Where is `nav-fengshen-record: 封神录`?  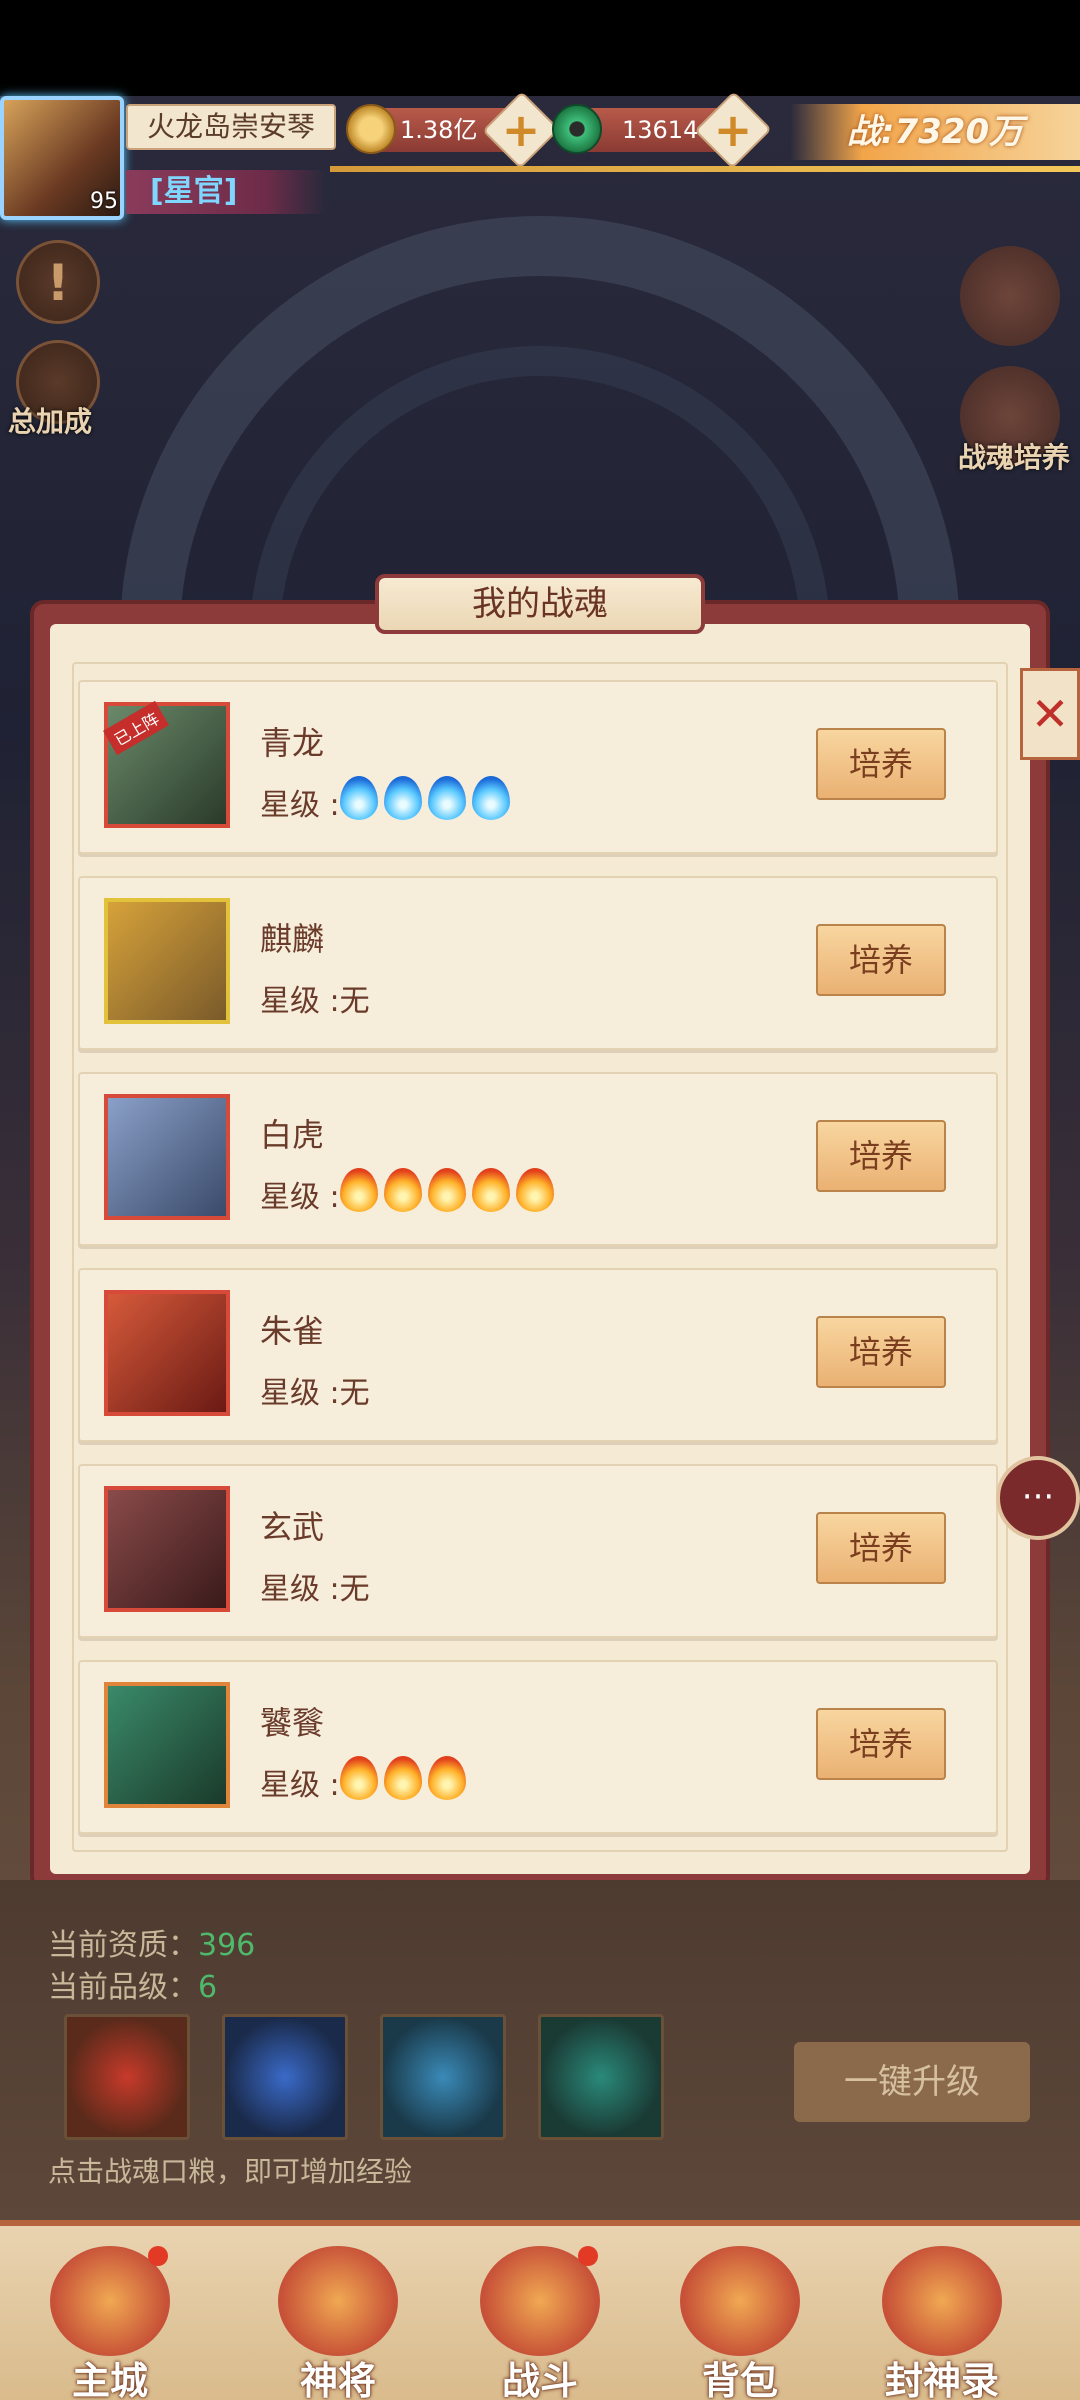 nav-fengshen-record: 封神录 is located at coordinates (942, 2323).